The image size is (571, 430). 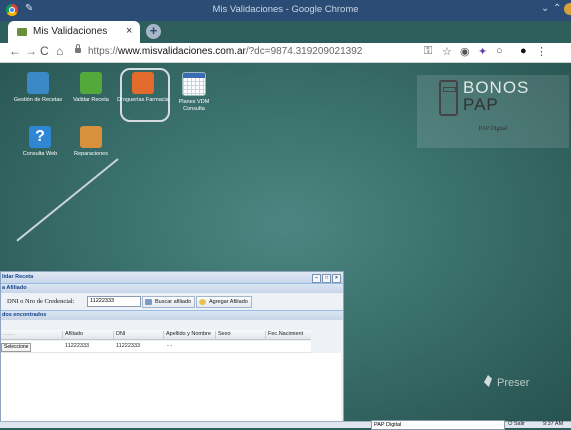 I want to click on app-select: PAP Digital, so click(x=438, y=425).